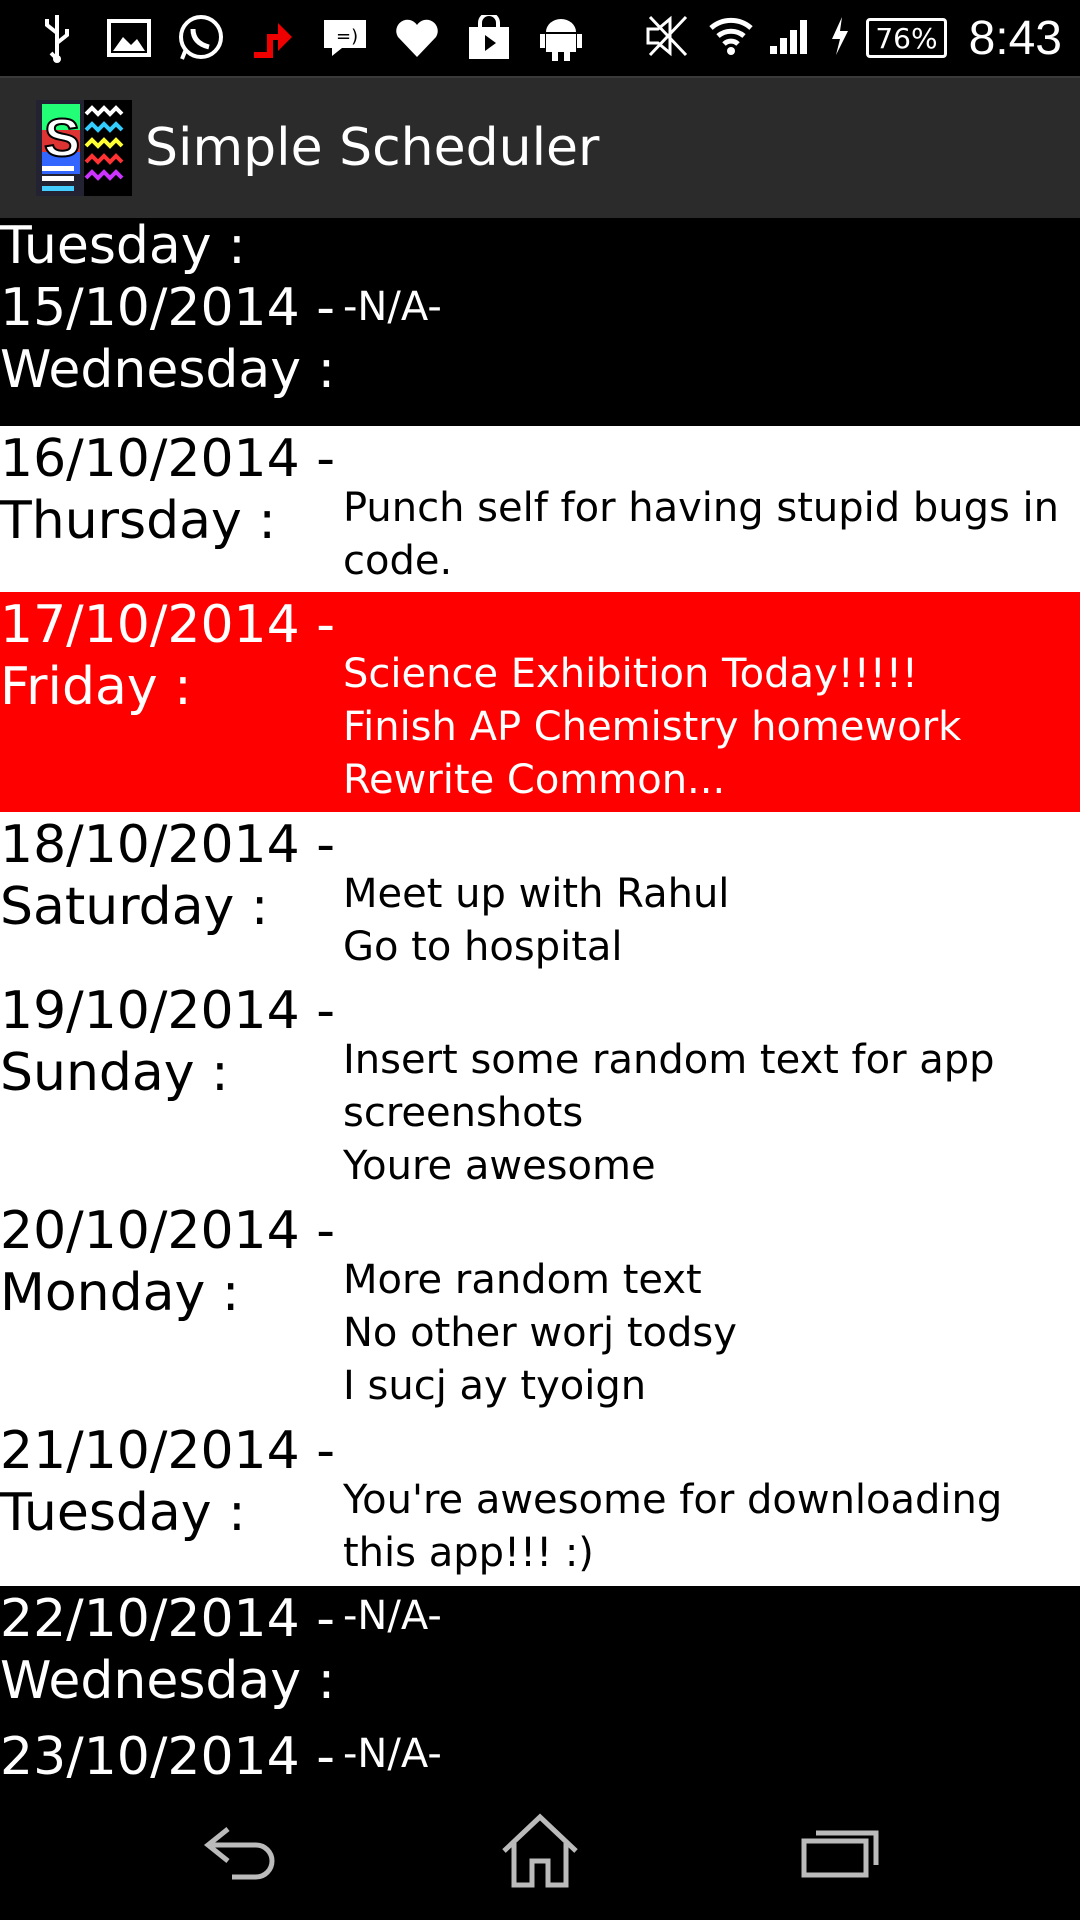  Describe the element at coordinates (791, 38) in the screenshot. I see `signal-icon` at that location.